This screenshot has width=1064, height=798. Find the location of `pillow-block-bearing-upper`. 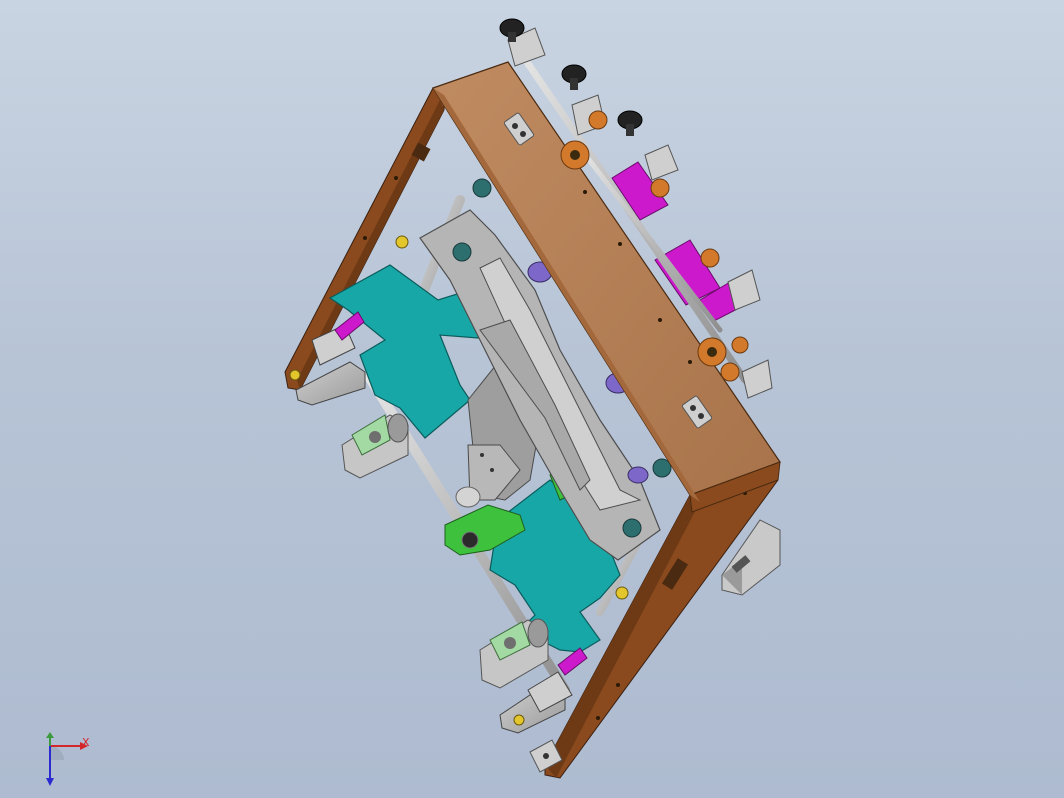

pillow-block-bearing-upper is located at coordinates (375, 446).